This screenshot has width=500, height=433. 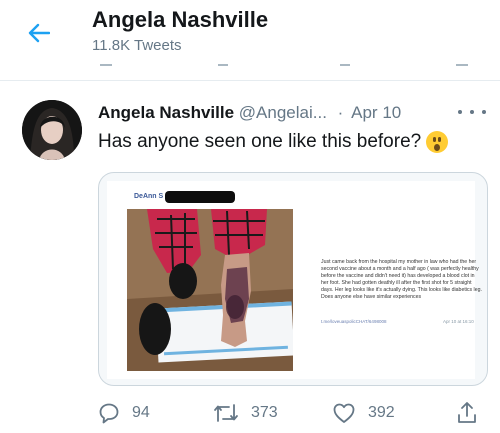 I want to click on profile-name: Angela Nashville, so click(x=180, y=19).